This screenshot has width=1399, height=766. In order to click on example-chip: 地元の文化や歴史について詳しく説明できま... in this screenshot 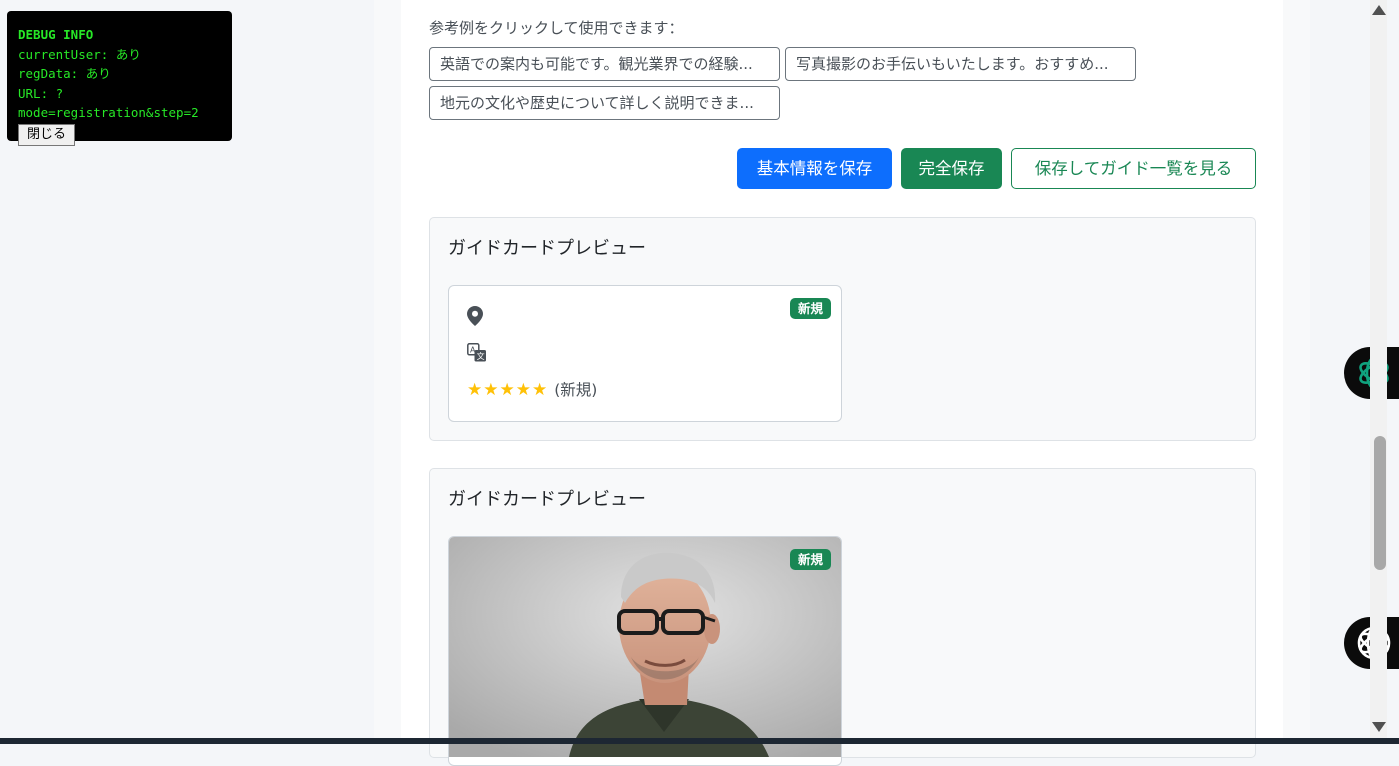, I will do `click(604, 103)`.